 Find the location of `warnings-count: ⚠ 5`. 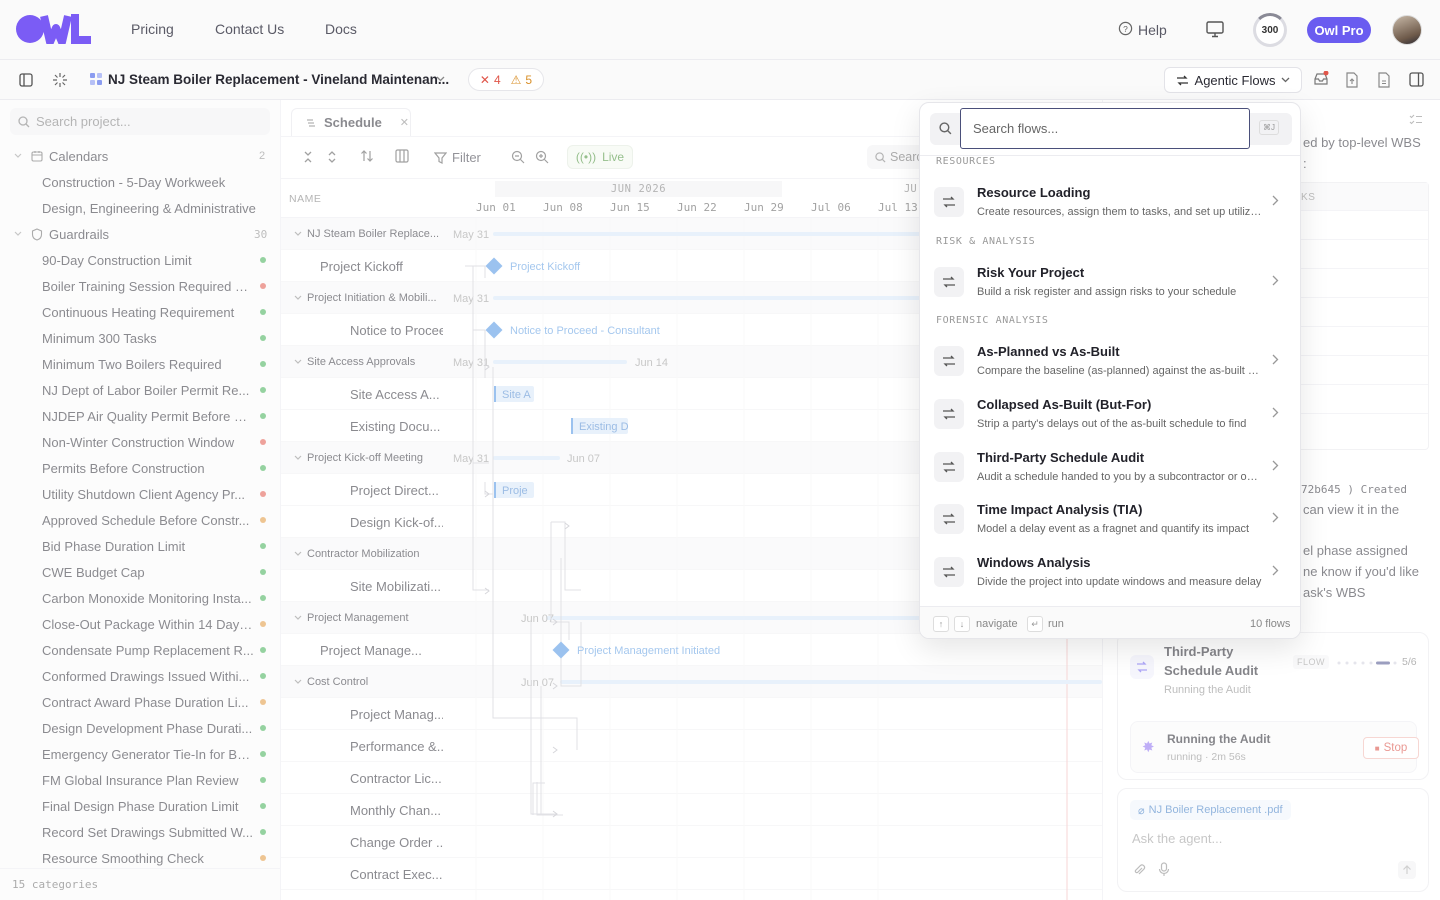

warnings-count: ⚠ 5 is located at coordinates (521, 79).